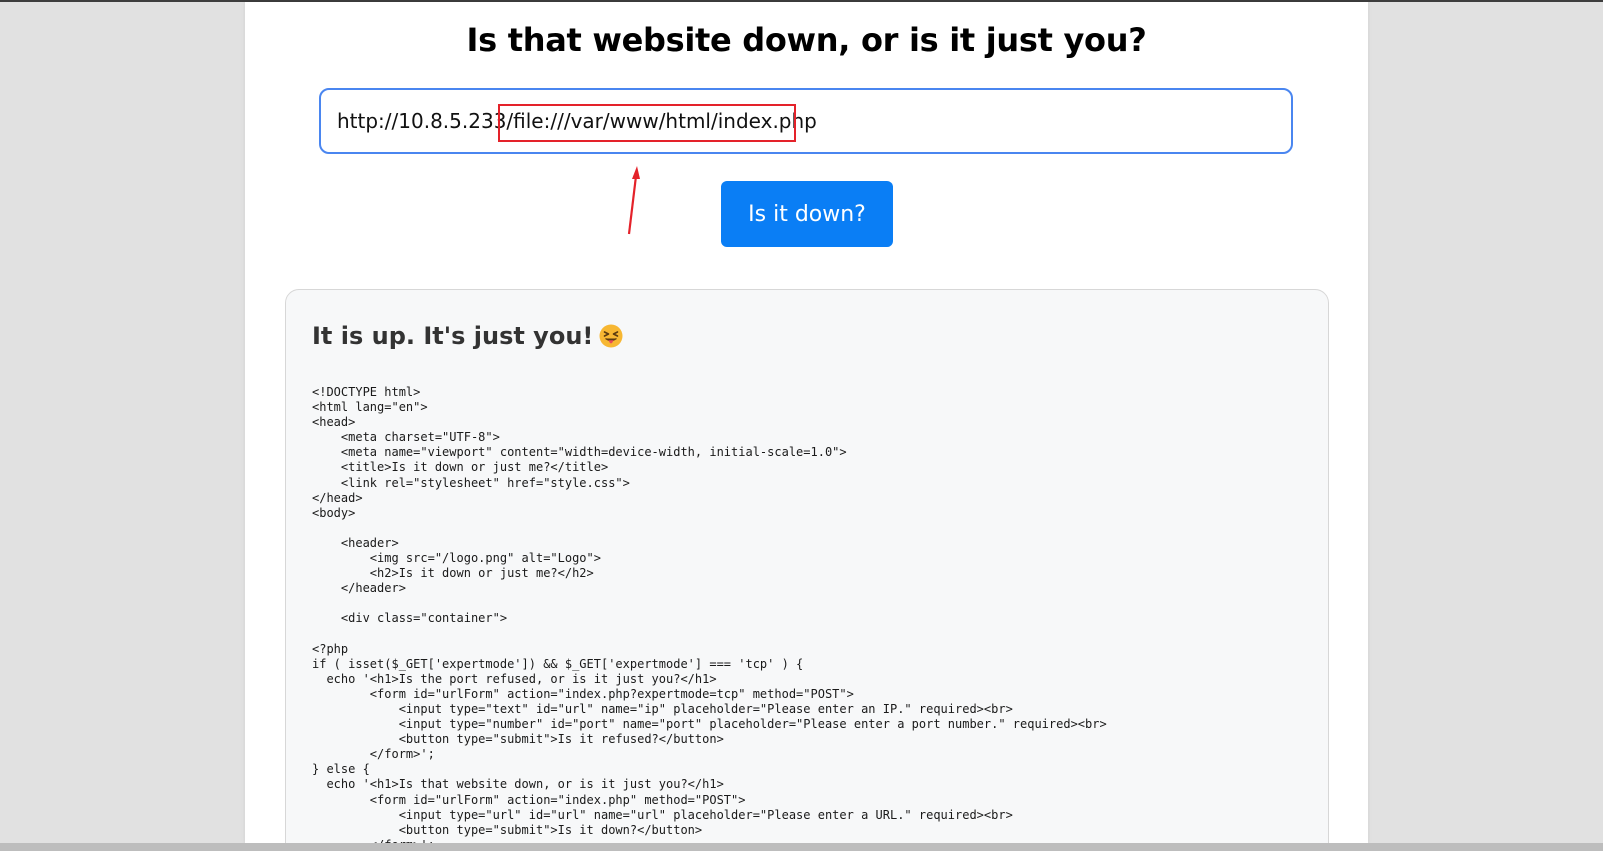  Describe the element at coordinates (453, 336) in the screenshot. I see `result-heading-text: It is up. It's just you!` at that location.